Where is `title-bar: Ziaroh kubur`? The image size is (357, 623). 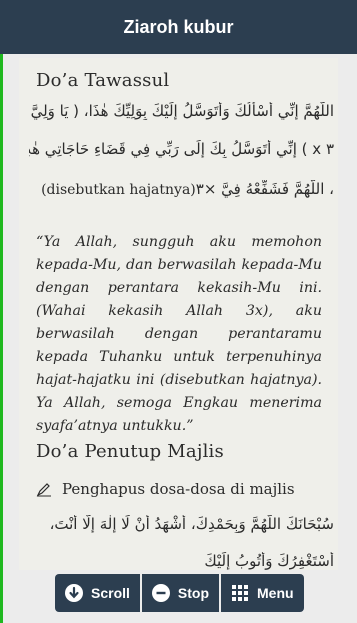
title-bar: Ziaroh kubur is located at coordinates (178, 27).